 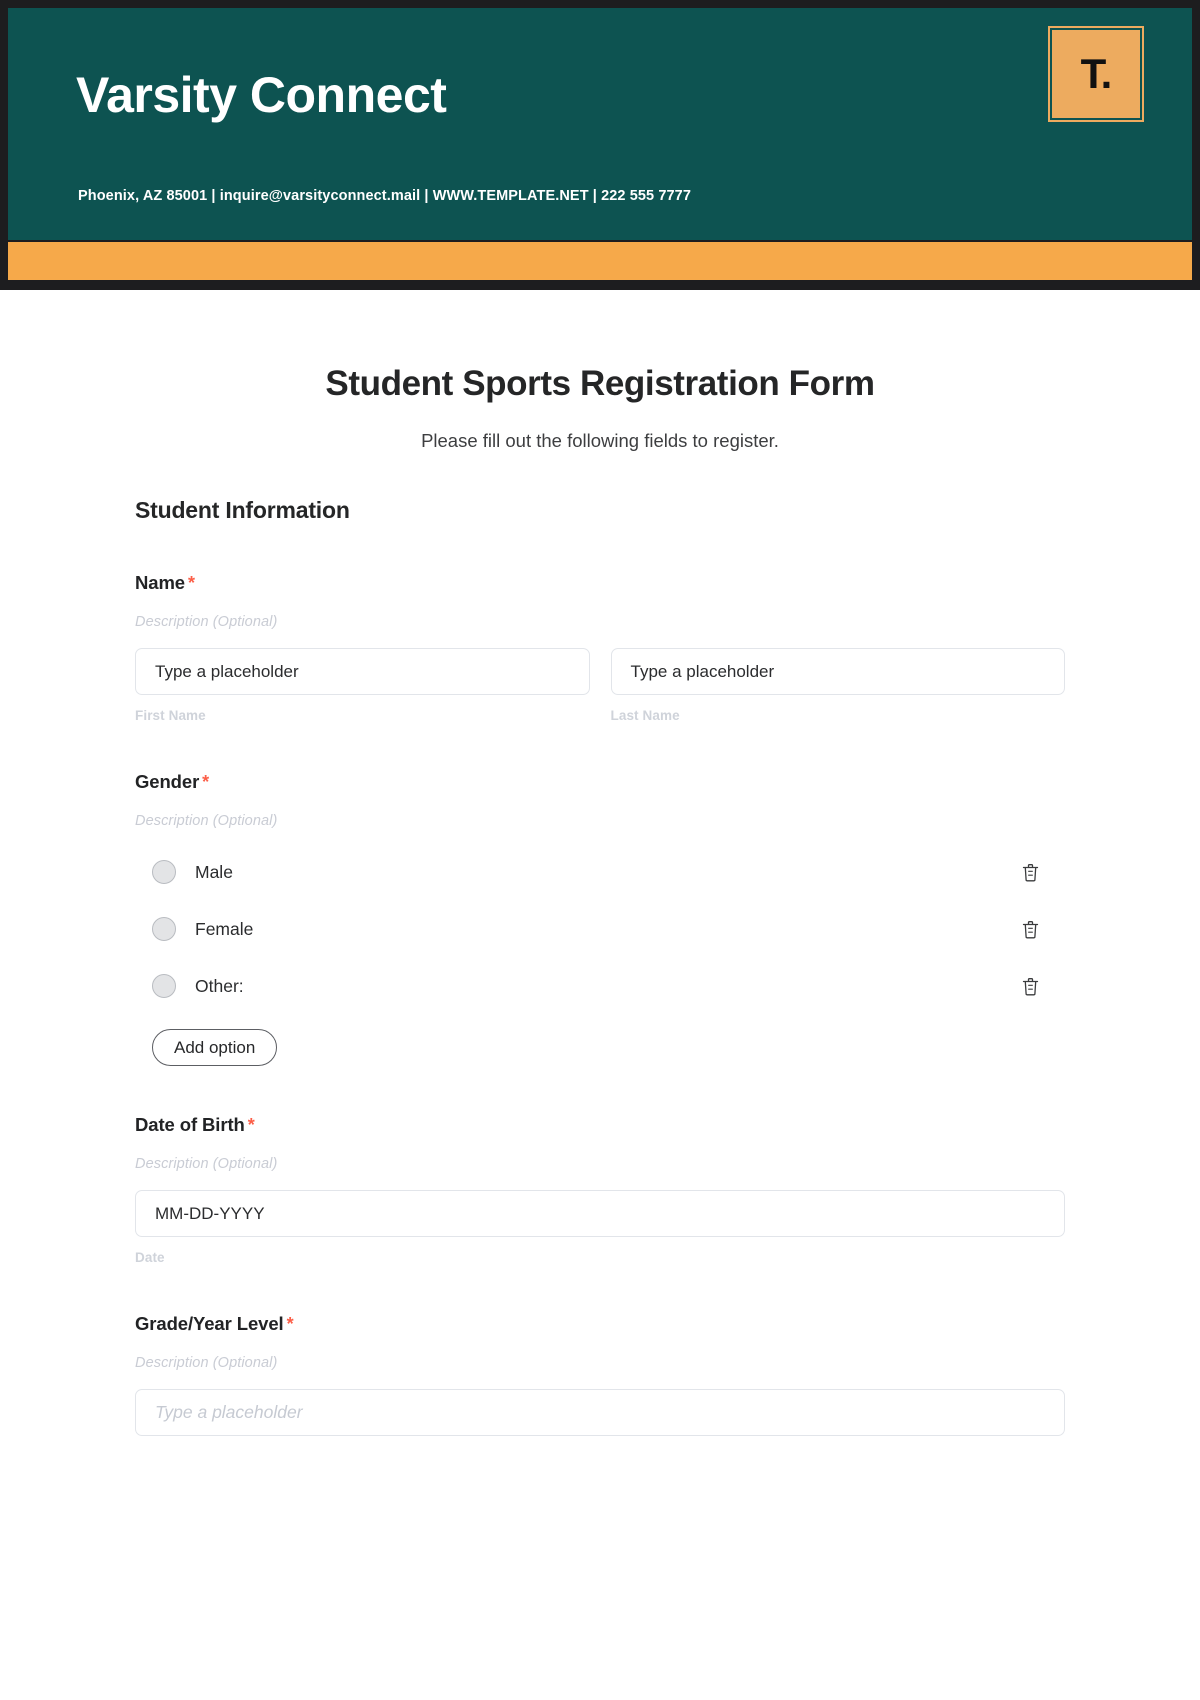 I want to click on field-label-gender-text: Gender, so click(x=167, y=781).